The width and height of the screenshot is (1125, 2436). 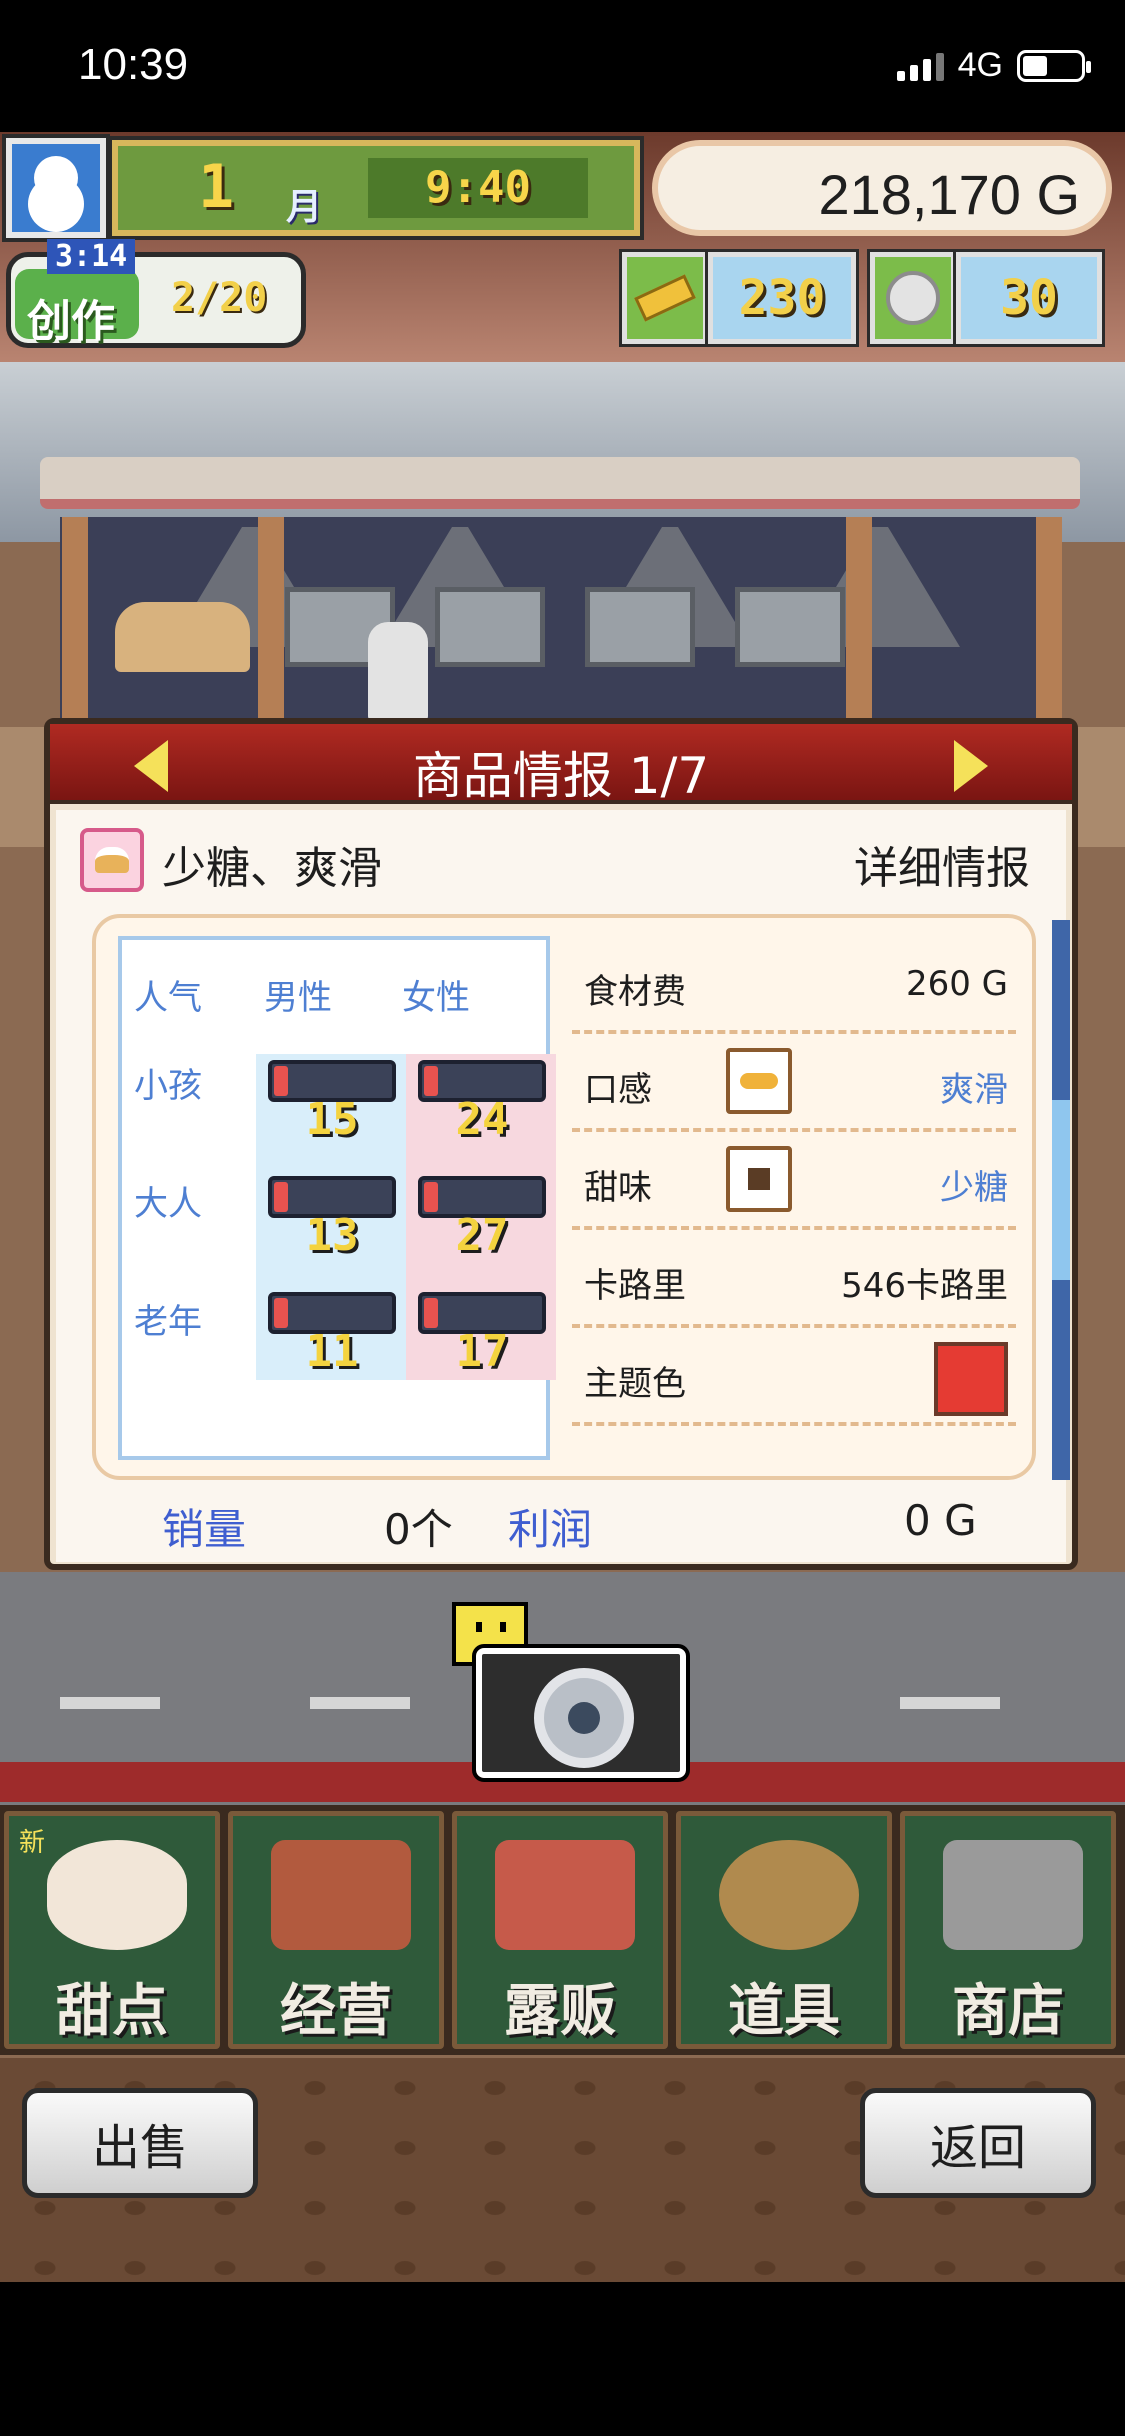 I want to click on row-label-adult: 大人, so click(x=168, y=1204).